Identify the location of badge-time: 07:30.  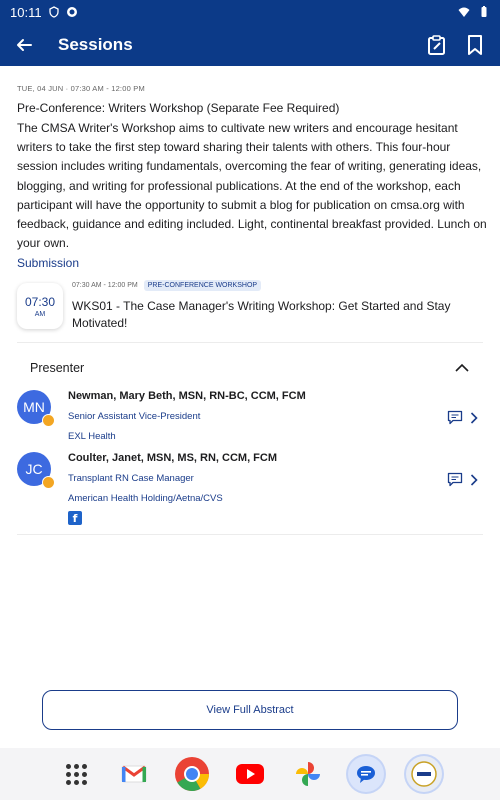
(40, 301).